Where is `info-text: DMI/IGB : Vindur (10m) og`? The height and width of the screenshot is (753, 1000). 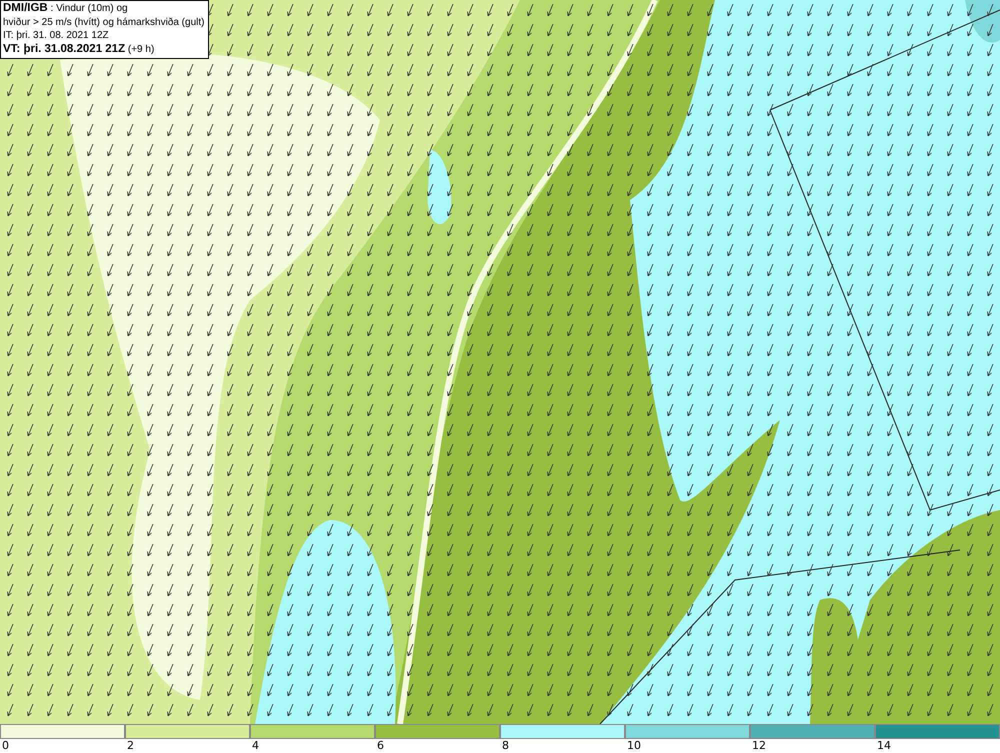 info-text: DMI/IGB : Vindur (10m) og is located at coordinates (66, 9).